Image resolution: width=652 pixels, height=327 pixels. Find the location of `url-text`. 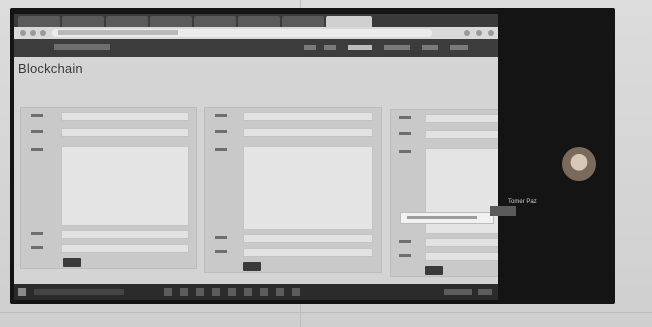

url-text is located at coordinates (118, 32).